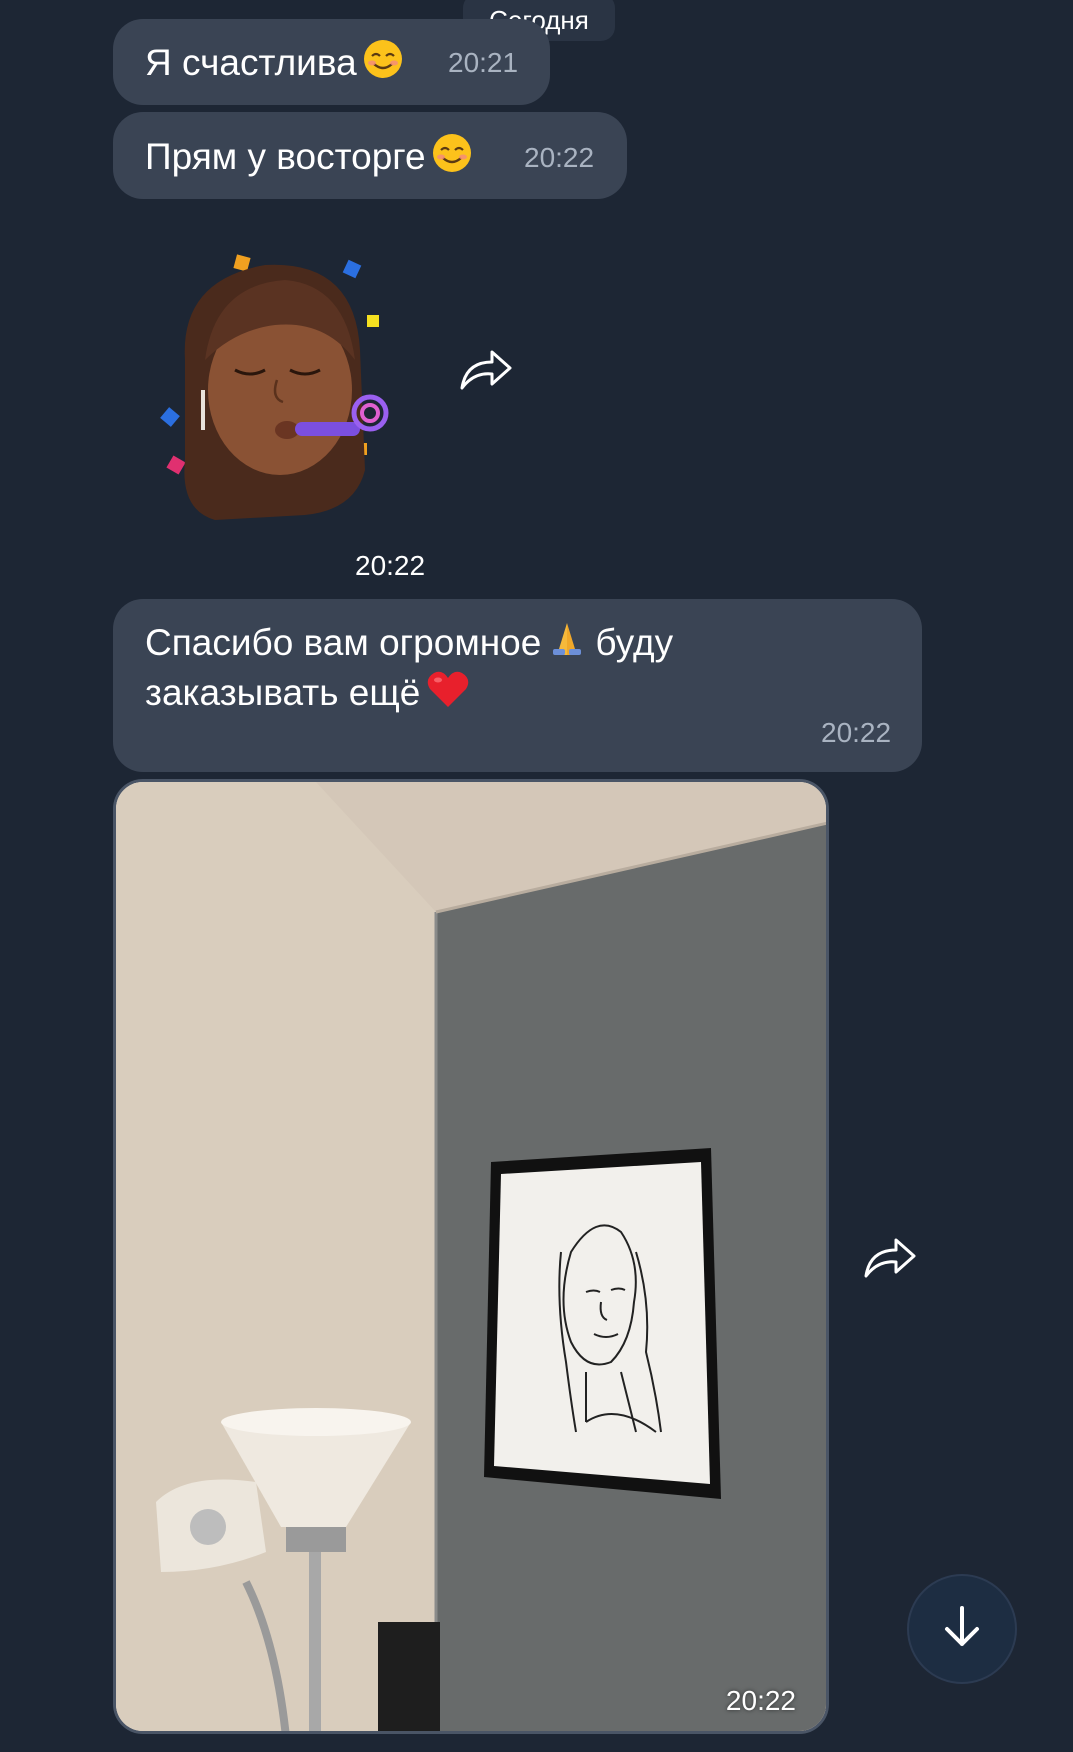 This screenshot has width=1073, height=1752. Describe the element at coordinates (251, 62) in the screenshot. I see `message-text: Я счастлива` at that location.